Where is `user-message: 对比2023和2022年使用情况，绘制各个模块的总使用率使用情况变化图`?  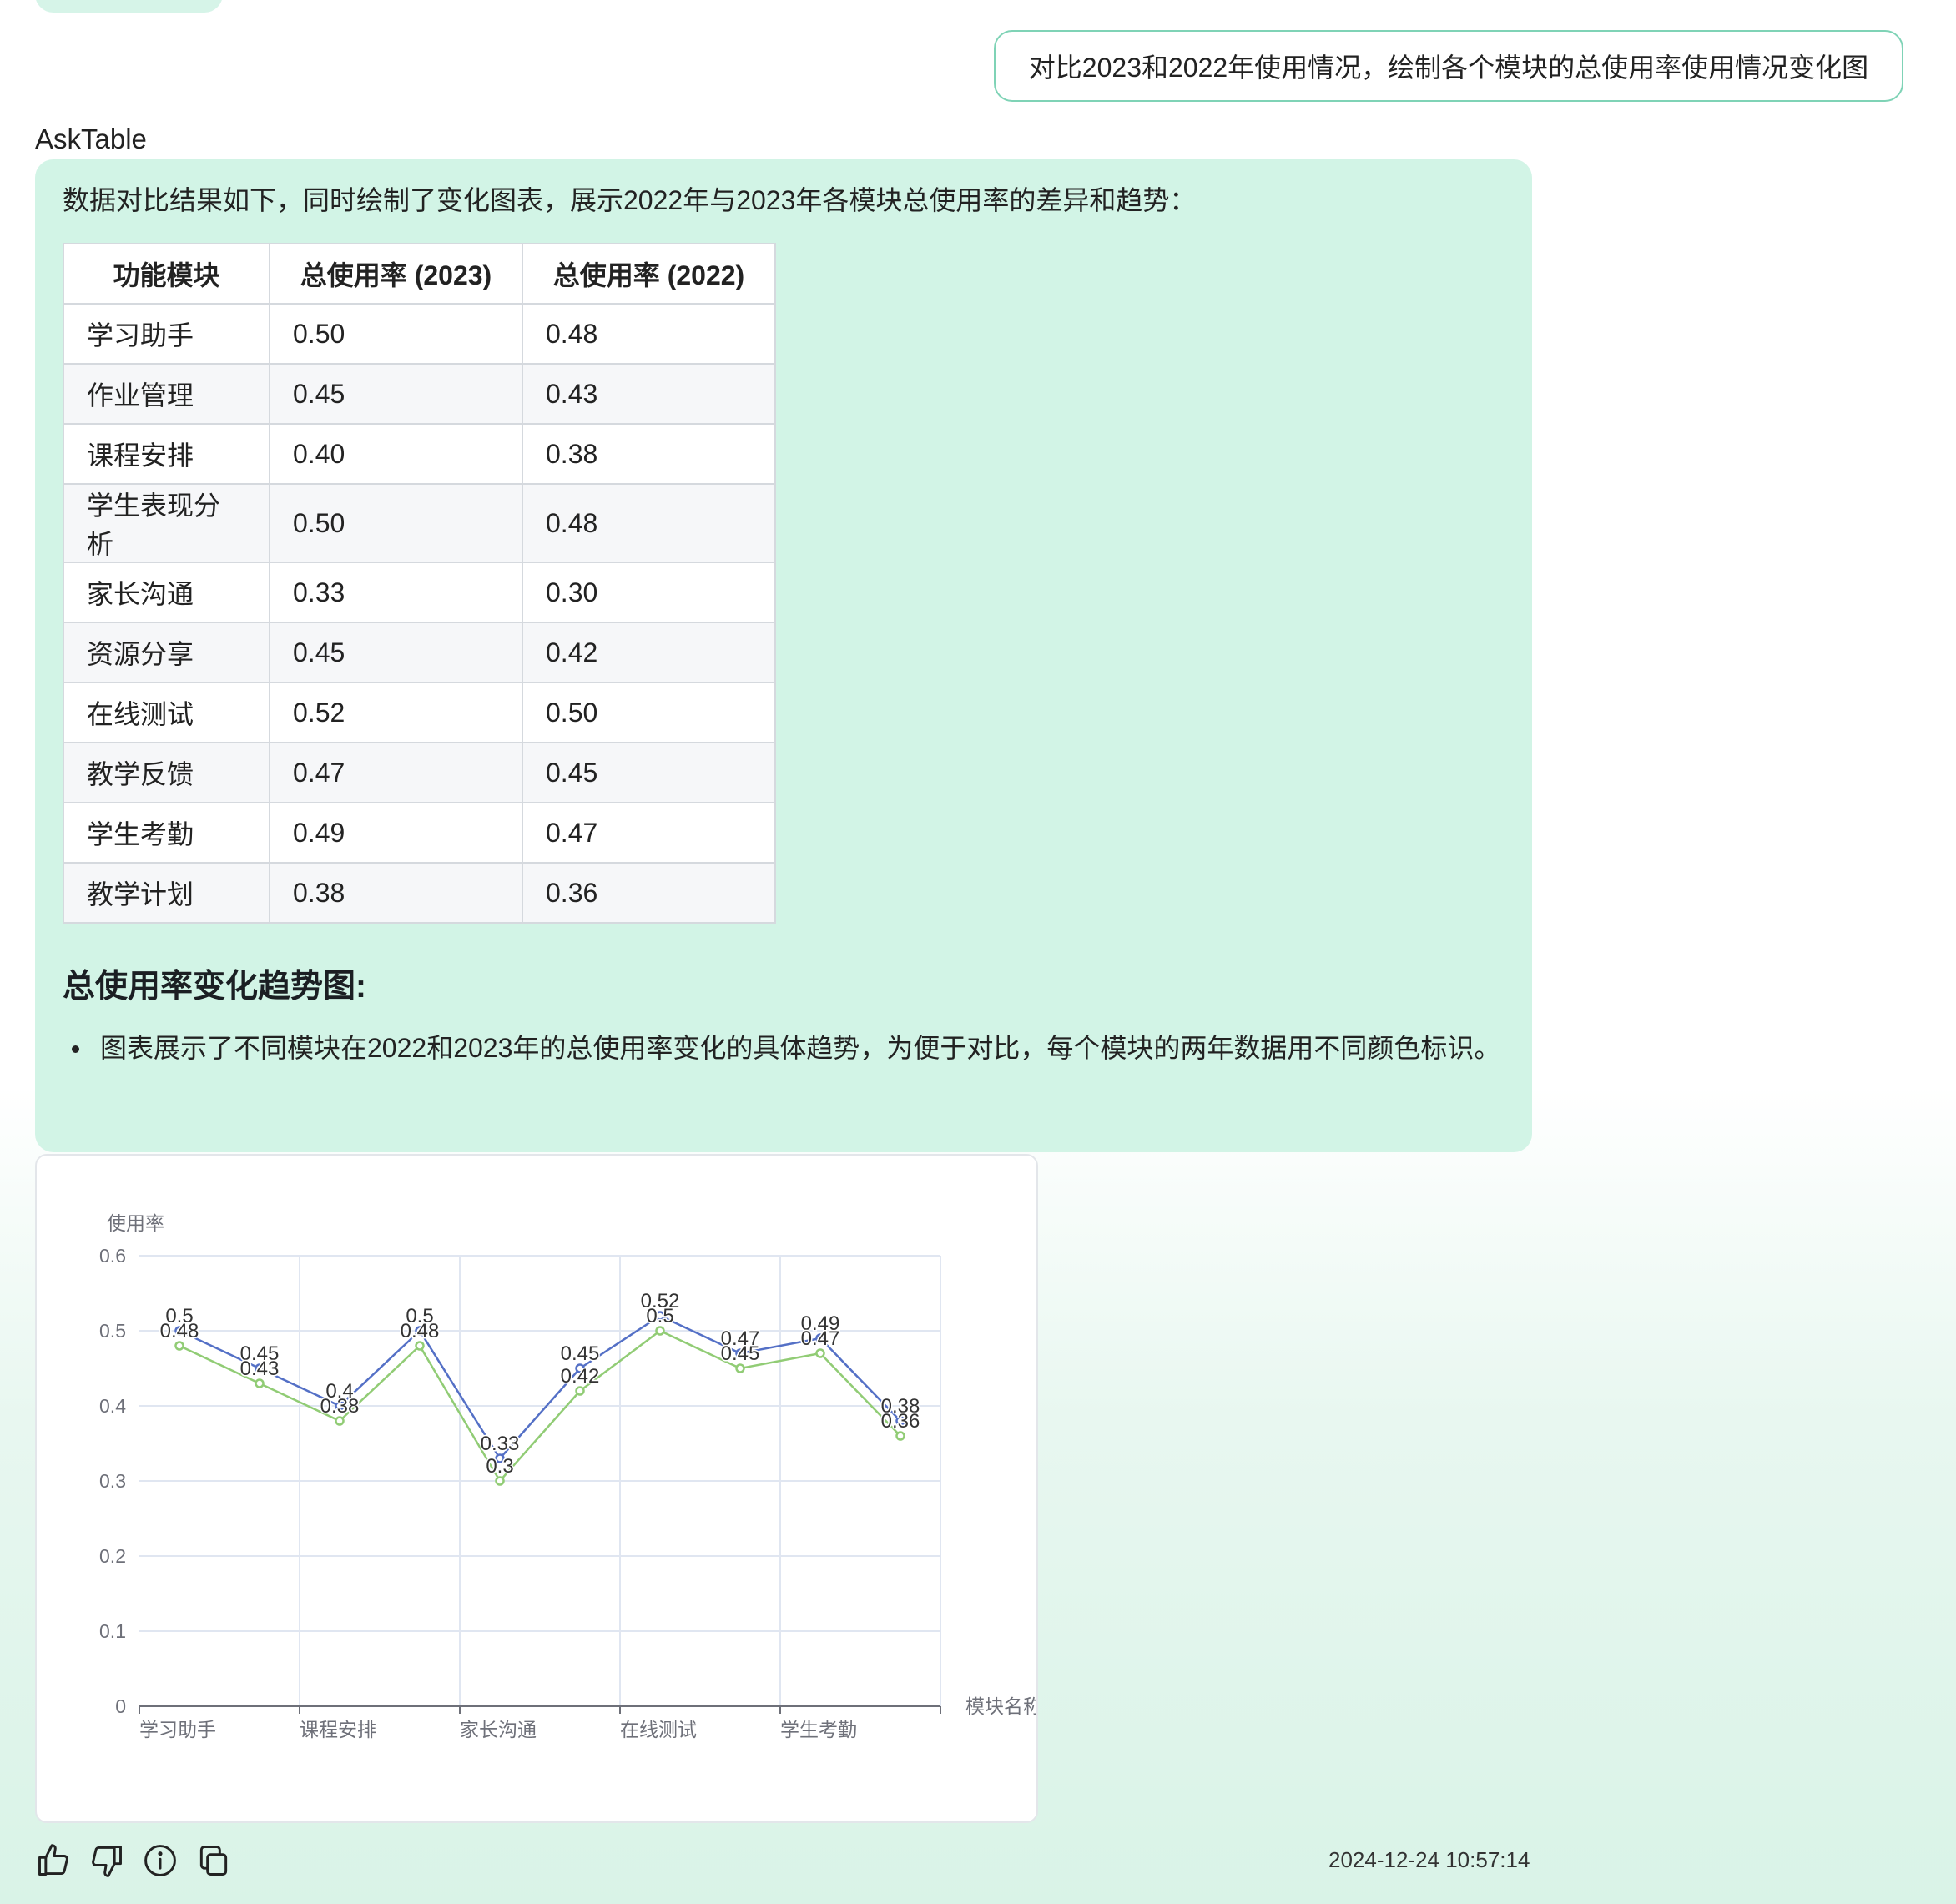 user-message: 对比2023和2022年使用情况，绘制各个模块的总使用率使用情况变化图 is located at coordinates (1448, 66).